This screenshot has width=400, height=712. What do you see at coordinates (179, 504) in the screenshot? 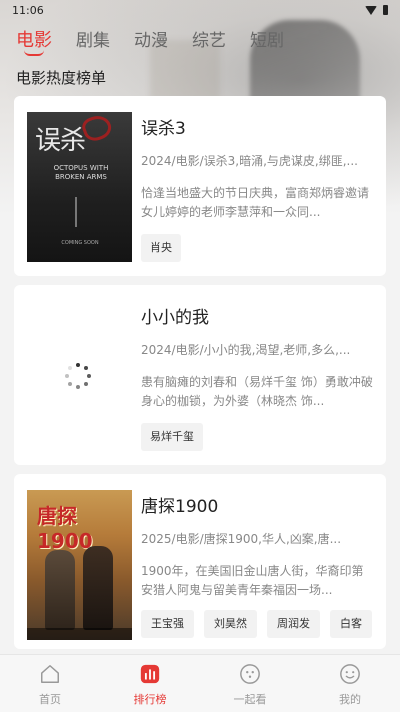
I see `movie-title: 唐探1900` at bounding box center [179, 504].